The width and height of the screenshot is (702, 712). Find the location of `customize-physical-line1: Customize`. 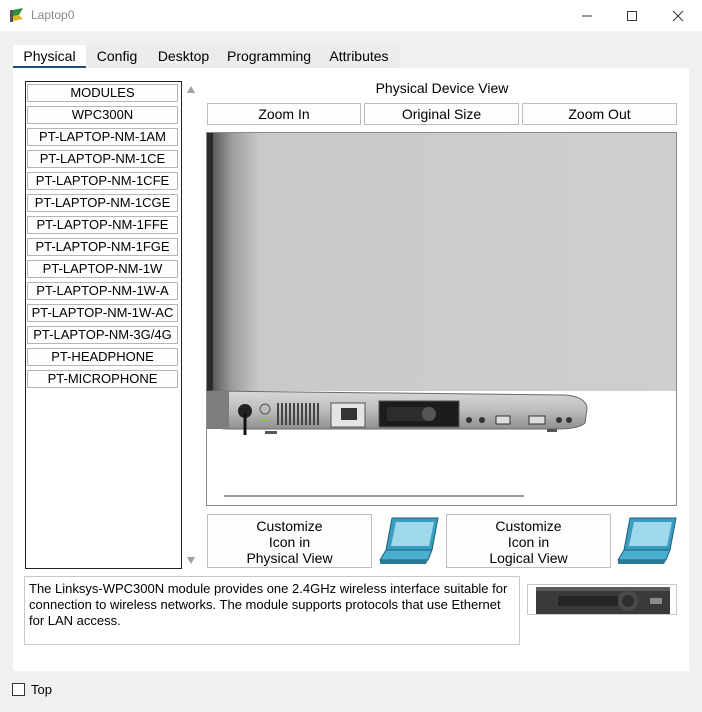

customize-physical-line1: Customize is located at coordinates (289, 526).